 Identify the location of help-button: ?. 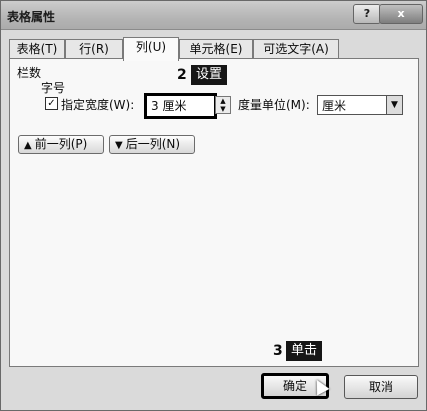
(367, 14).